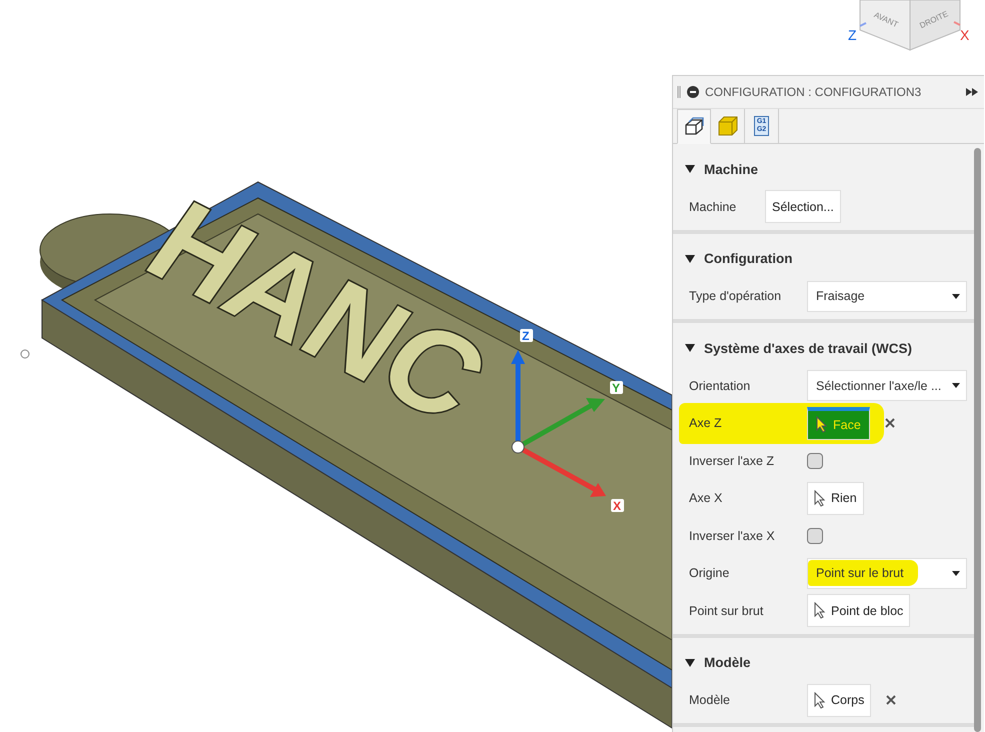 The image size is (985, 732). What do you see at coordinates (732, 461) in the screenshot?
I see `field-label: Inverser l'axe Z` at bounding box center [732, 461].